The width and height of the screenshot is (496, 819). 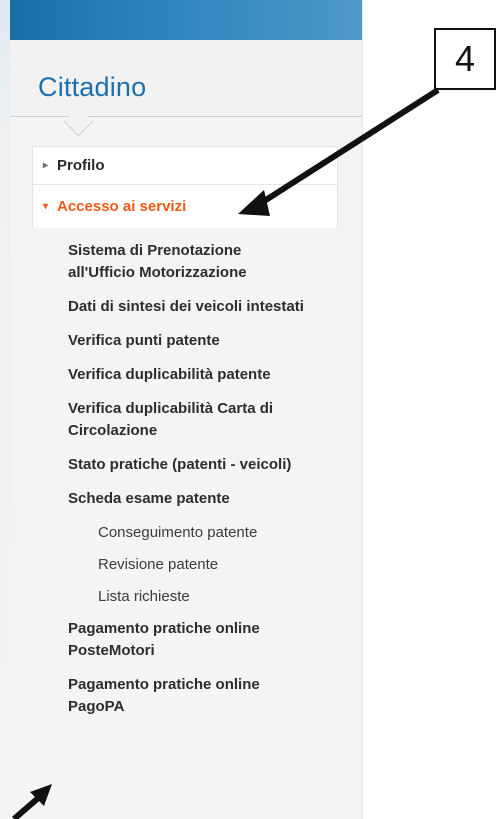 What do you see at coordinates (203, 565) in the screenshot?
I see `scheda-link-revisione: Revisione patente` at bounding box center [203, 565].